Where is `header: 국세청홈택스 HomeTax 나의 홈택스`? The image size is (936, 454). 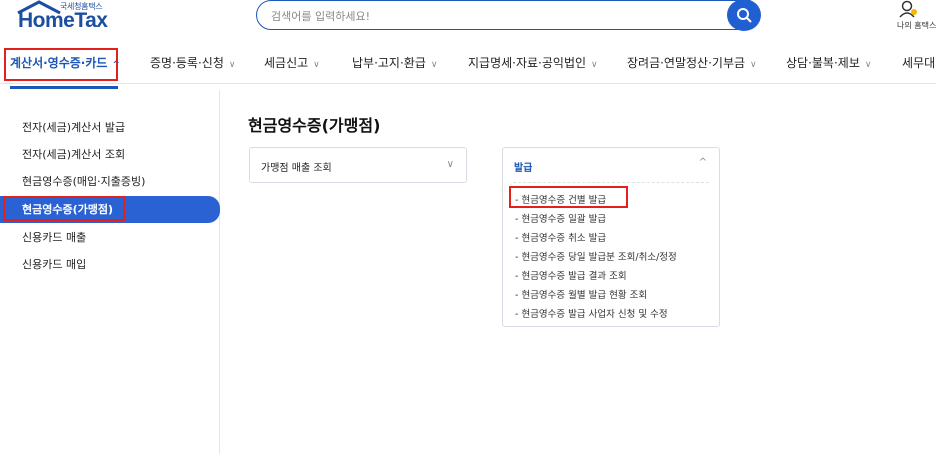 header: 국세청홈택스 HomeTax 나의 홈택스 is located at coordinates (468, 22).